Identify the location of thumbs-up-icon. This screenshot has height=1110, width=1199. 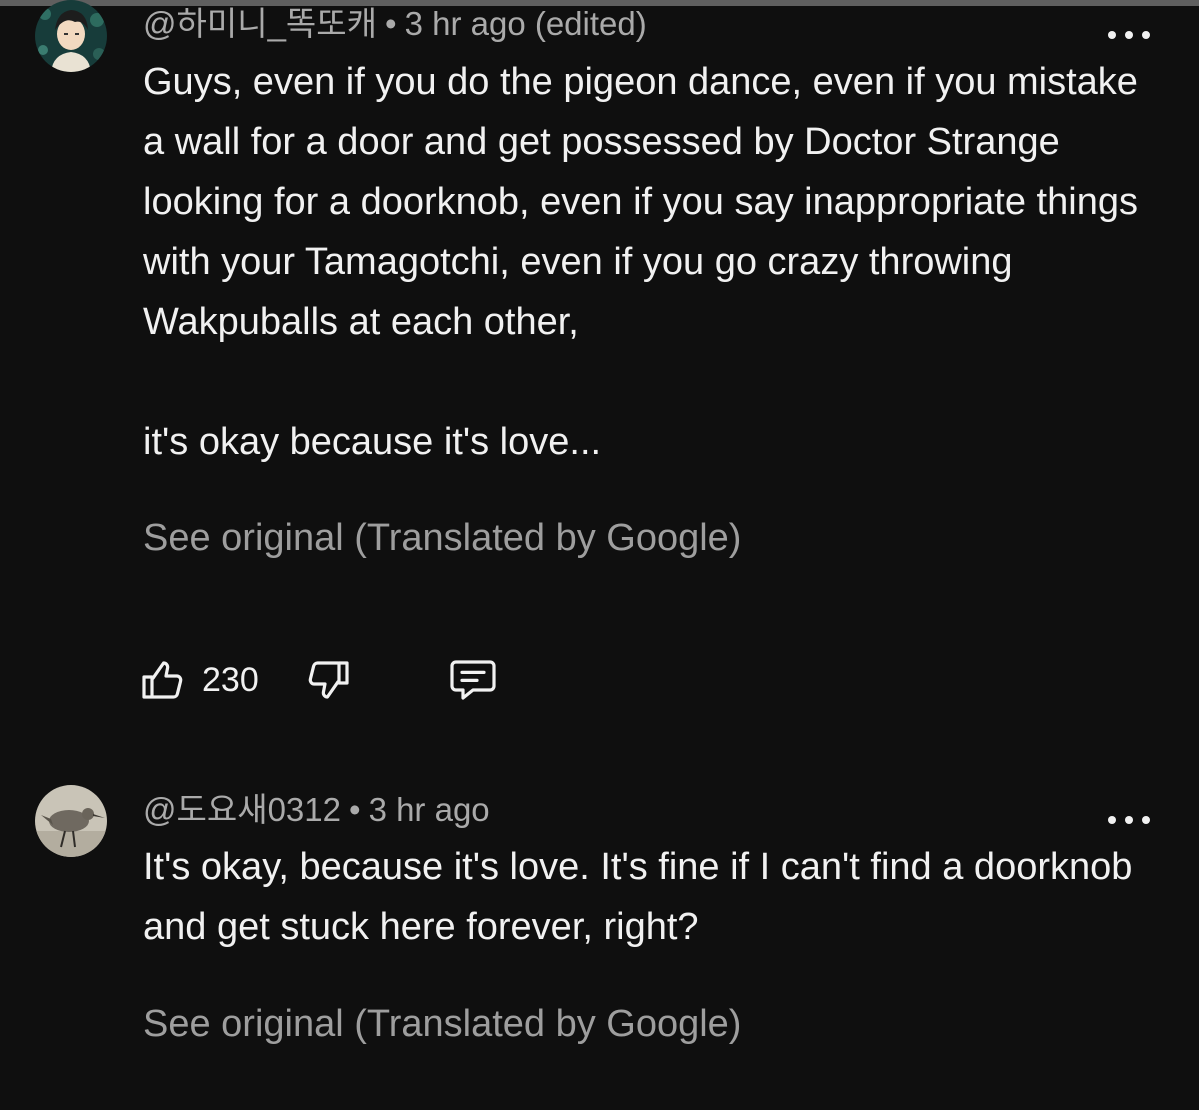
(162, 680).